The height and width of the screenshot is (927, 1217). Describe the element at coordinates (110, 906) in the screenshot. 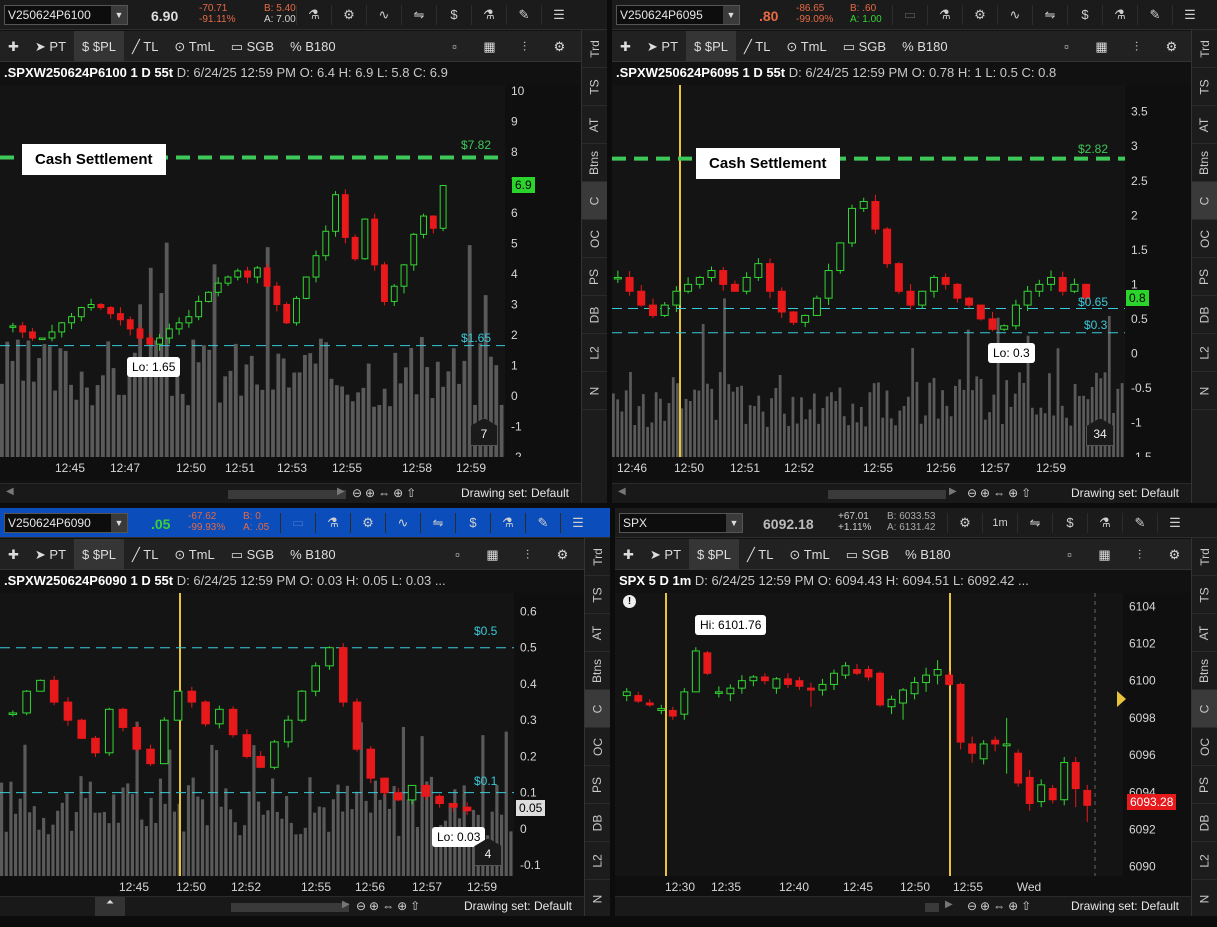

I see `collapse-icon: ⏶` at that location.